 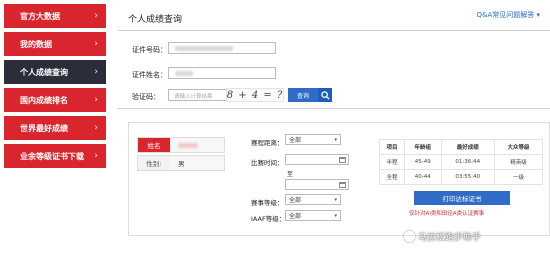 I want to click on watermark-text: 马拉松跑步助手, so click(x=450, y=238).